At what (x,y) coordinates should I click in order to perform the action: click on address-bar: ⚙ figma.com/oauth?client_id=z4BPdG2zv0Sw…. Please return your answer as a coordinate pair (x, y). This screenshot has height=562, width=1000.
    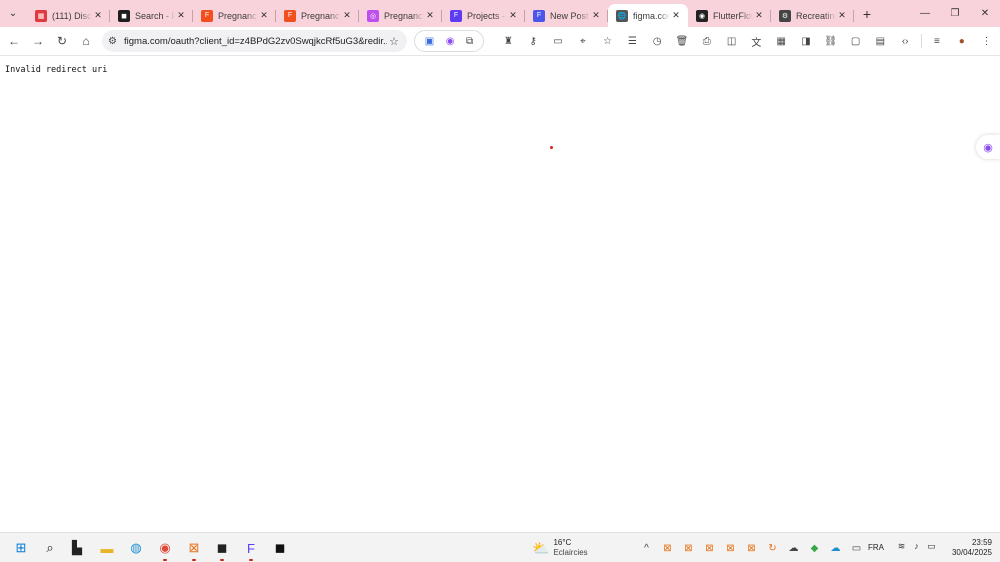
    Looking at the image, I should click on (254, 41).